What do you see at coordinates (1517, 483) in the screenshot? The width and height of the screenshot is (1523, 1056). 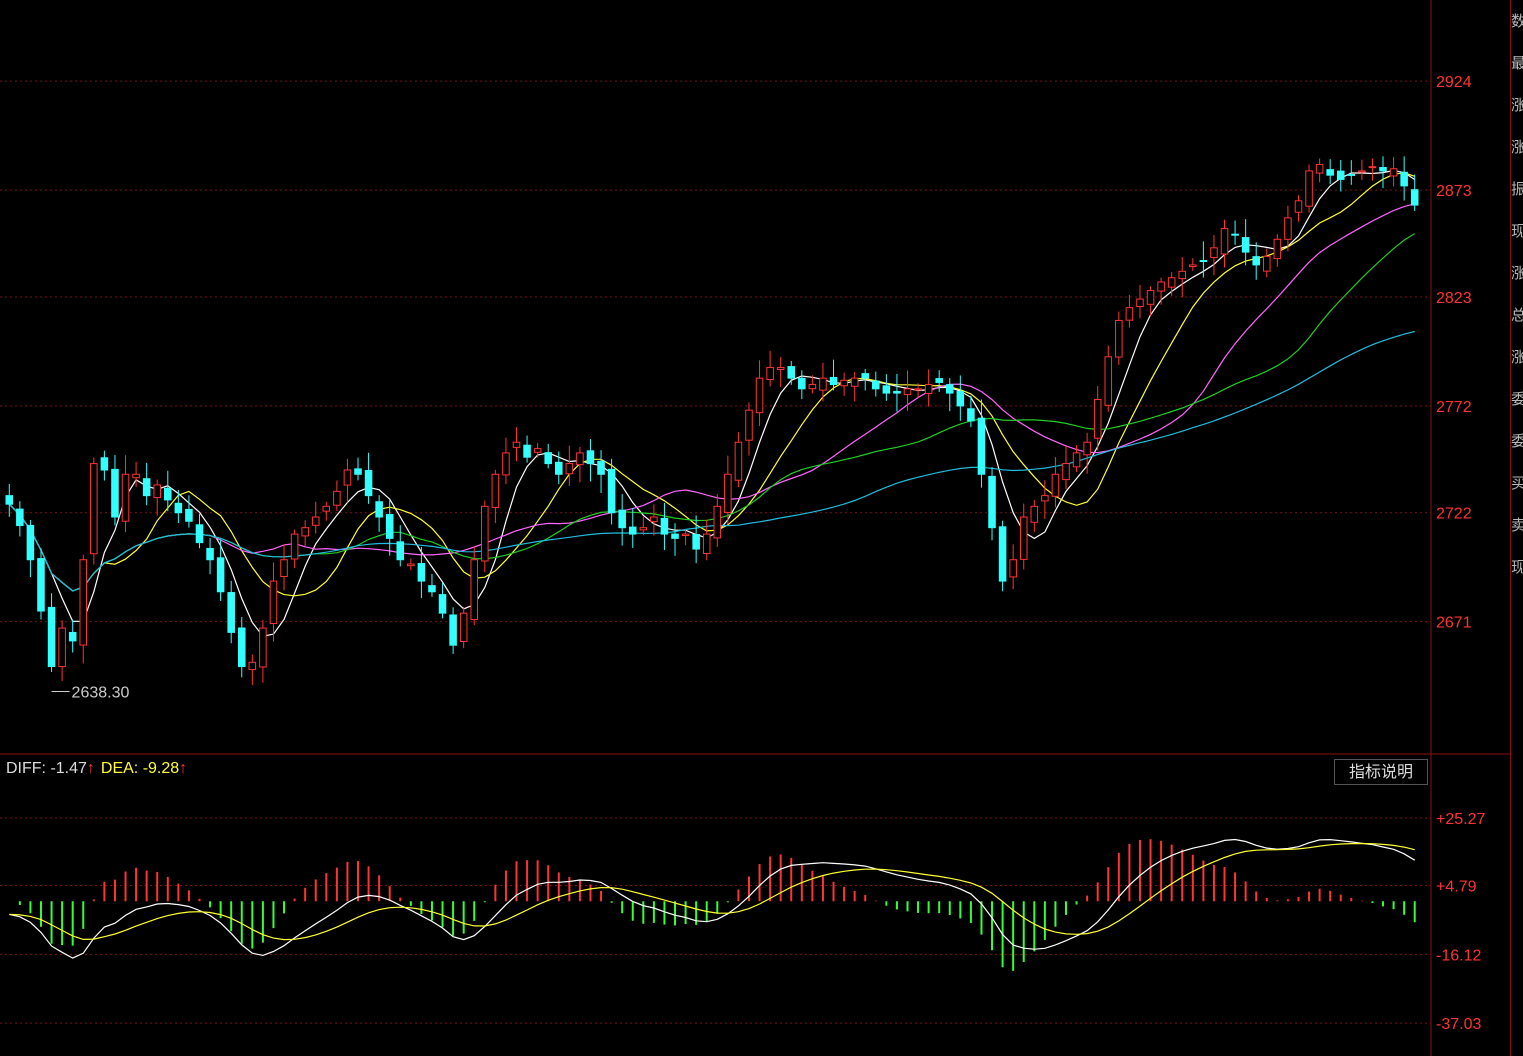 I see `side-label: 买` at bounding box center [1517, 483].